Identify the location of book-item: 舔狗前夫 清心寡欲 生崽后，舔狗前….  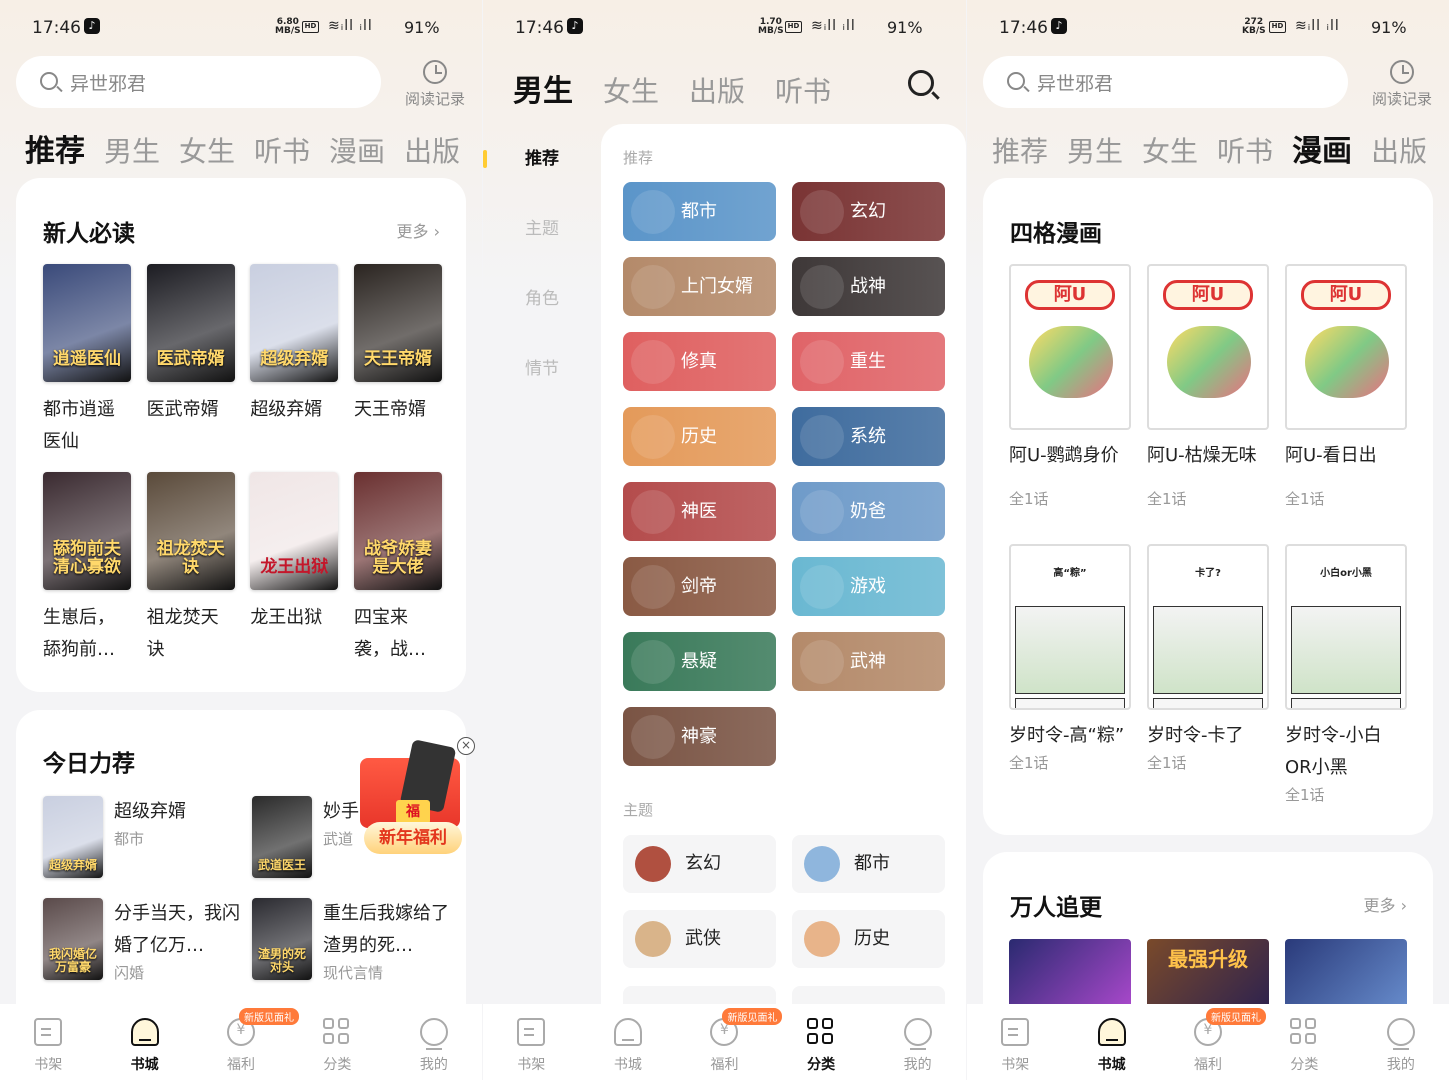
(87, 570).